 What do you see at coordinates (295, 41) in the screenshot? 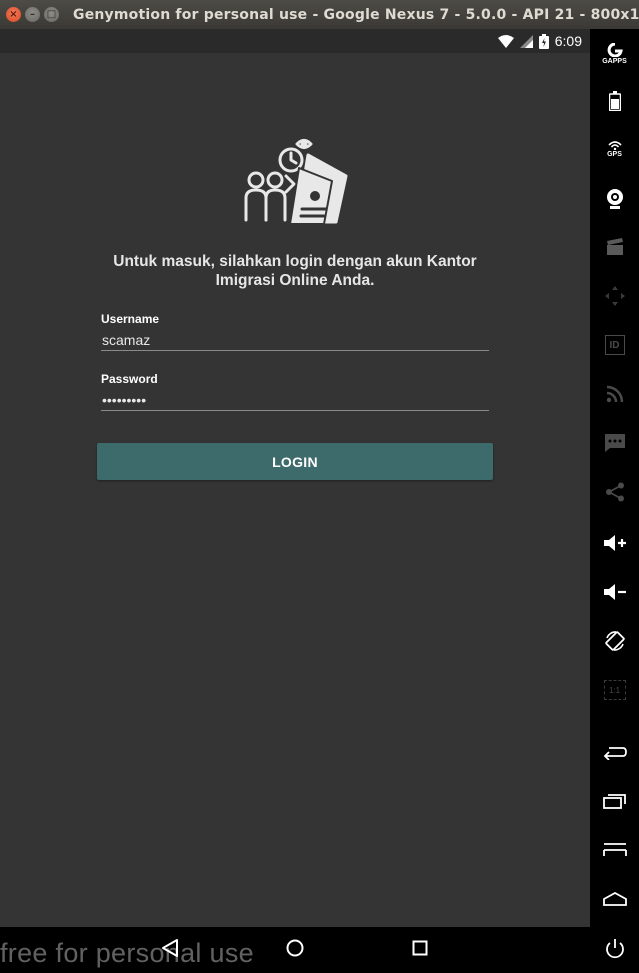
I see `status-bar: 6:09` at bounding box center [295, 41].